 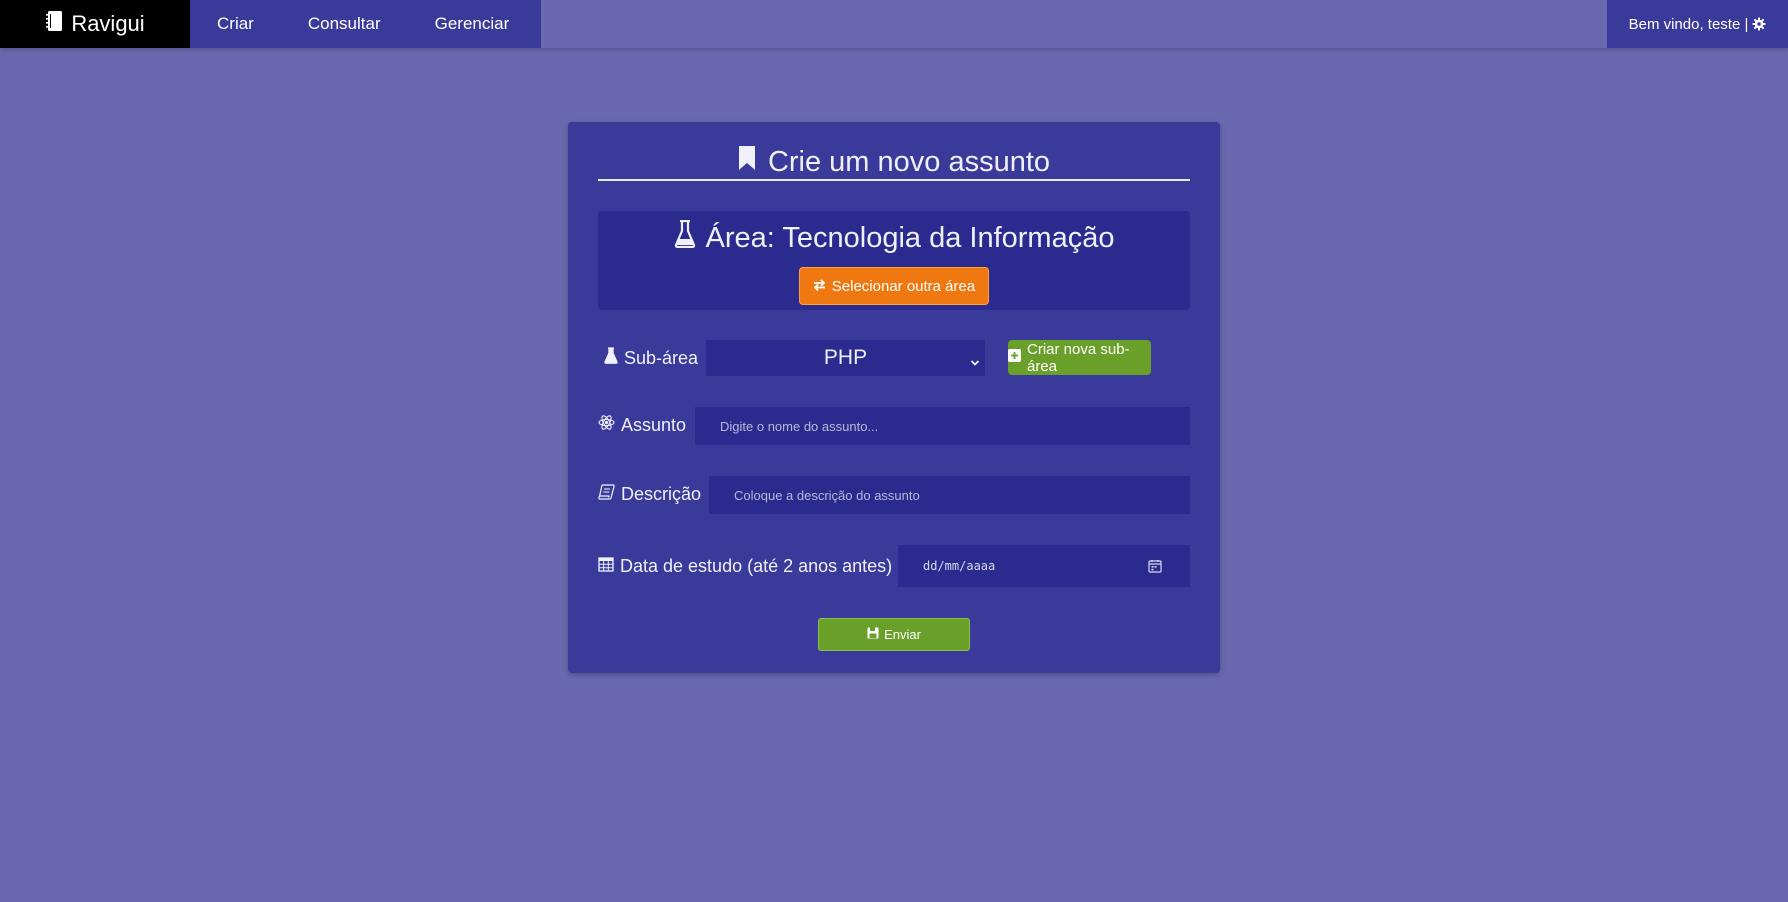 I want to click on title-text: Crie um novo assunto, so click(x=909, y=161).